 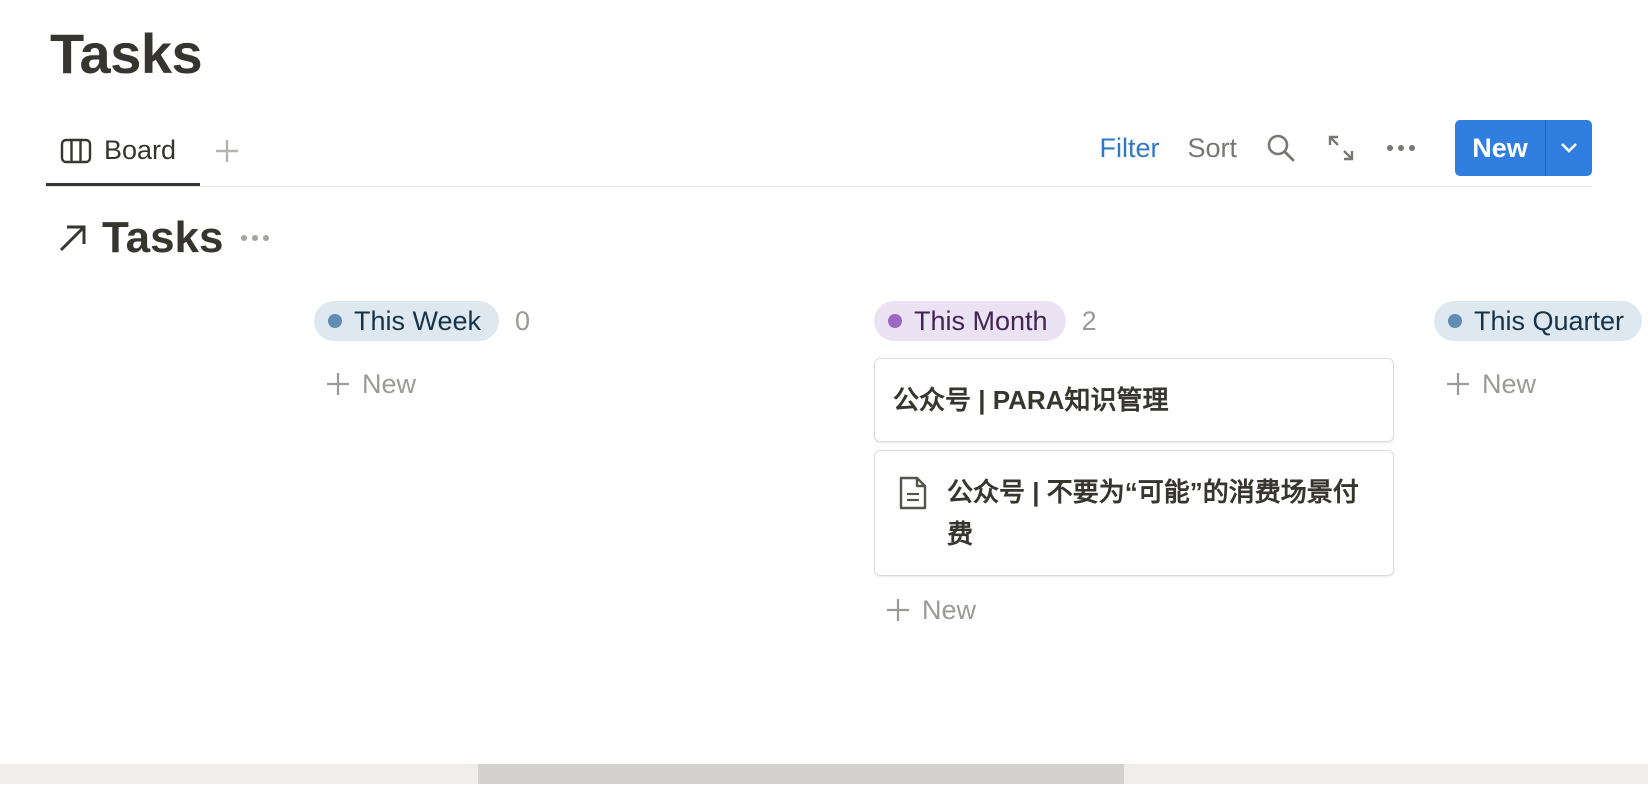 I want to click on document-icon, so click(x=913, y=493).